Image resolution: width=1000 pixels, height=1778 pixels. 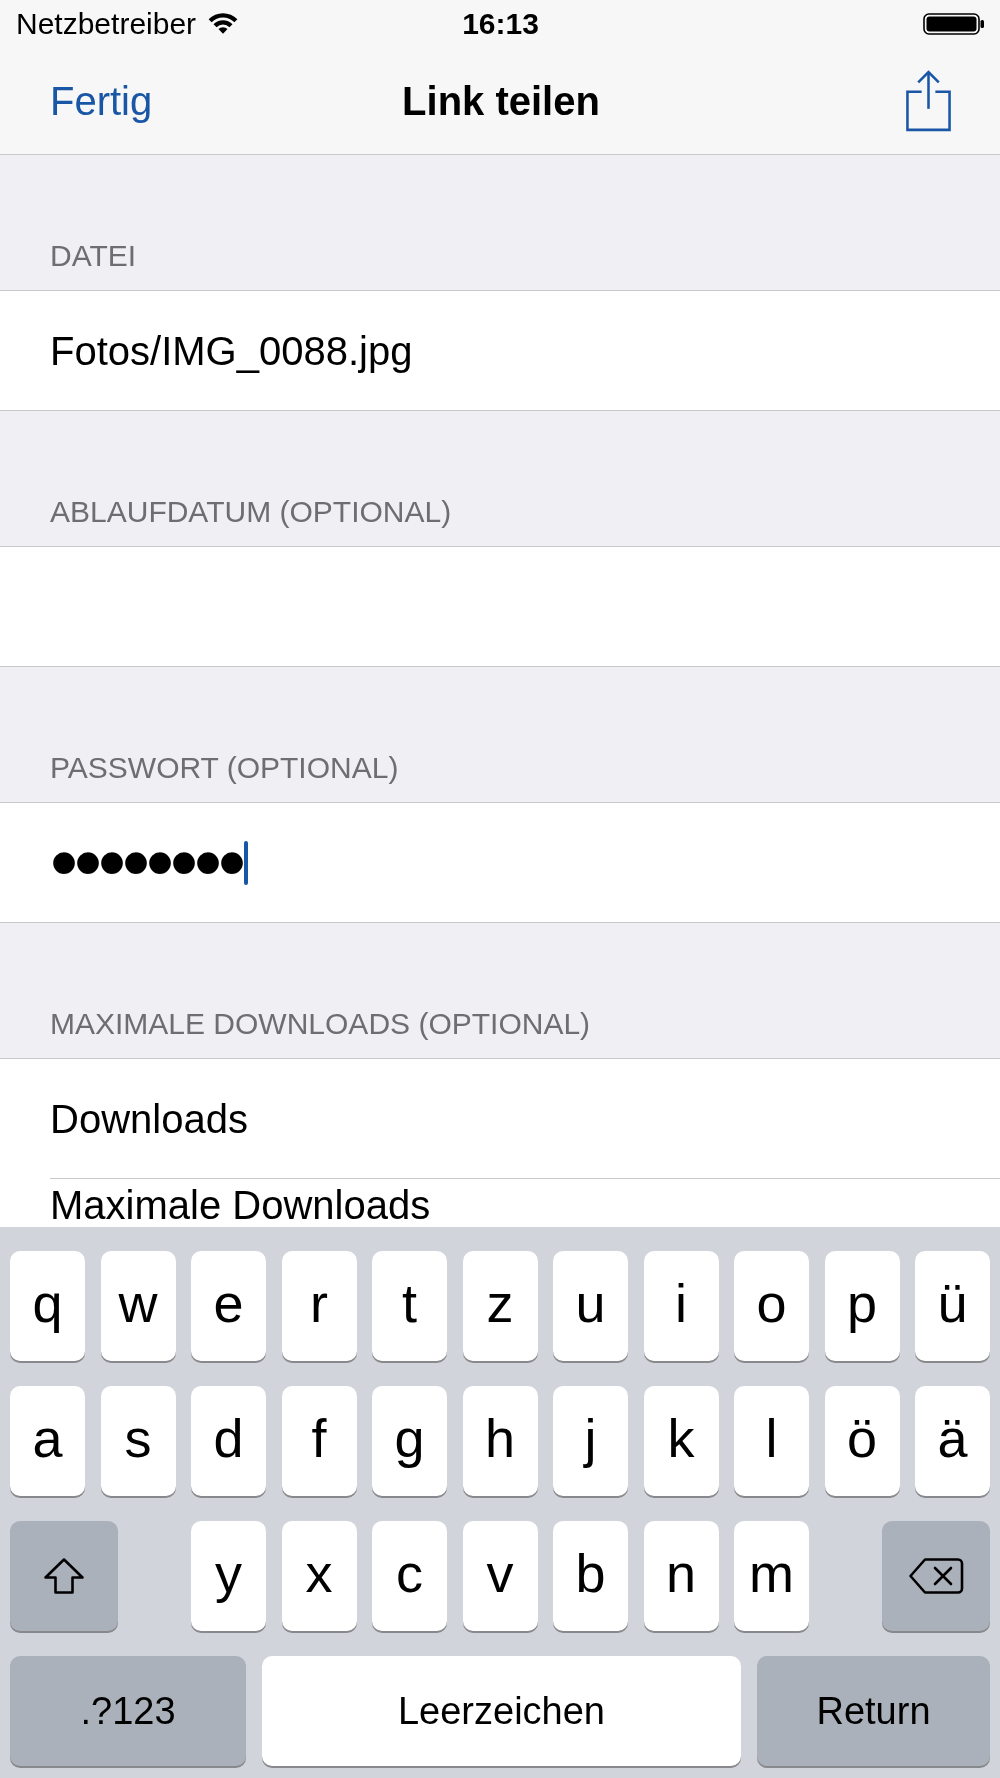 I want to click on space-key: Leerzeichen, so click(x=501, y=1711).